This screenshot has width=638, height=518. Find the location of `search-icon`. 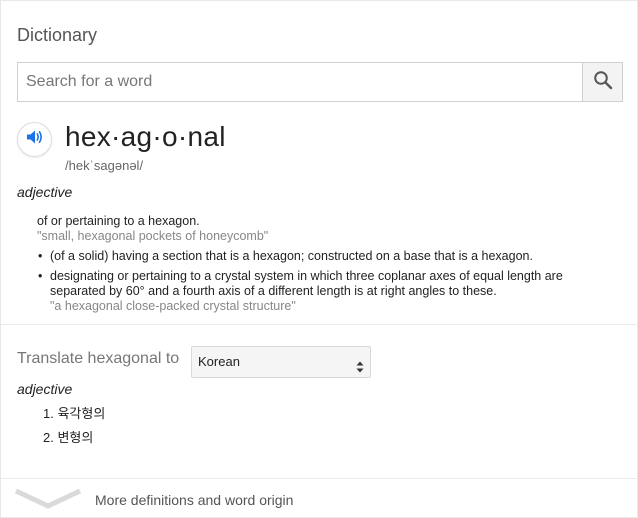

search-icon is located at coordinates (603, 82).